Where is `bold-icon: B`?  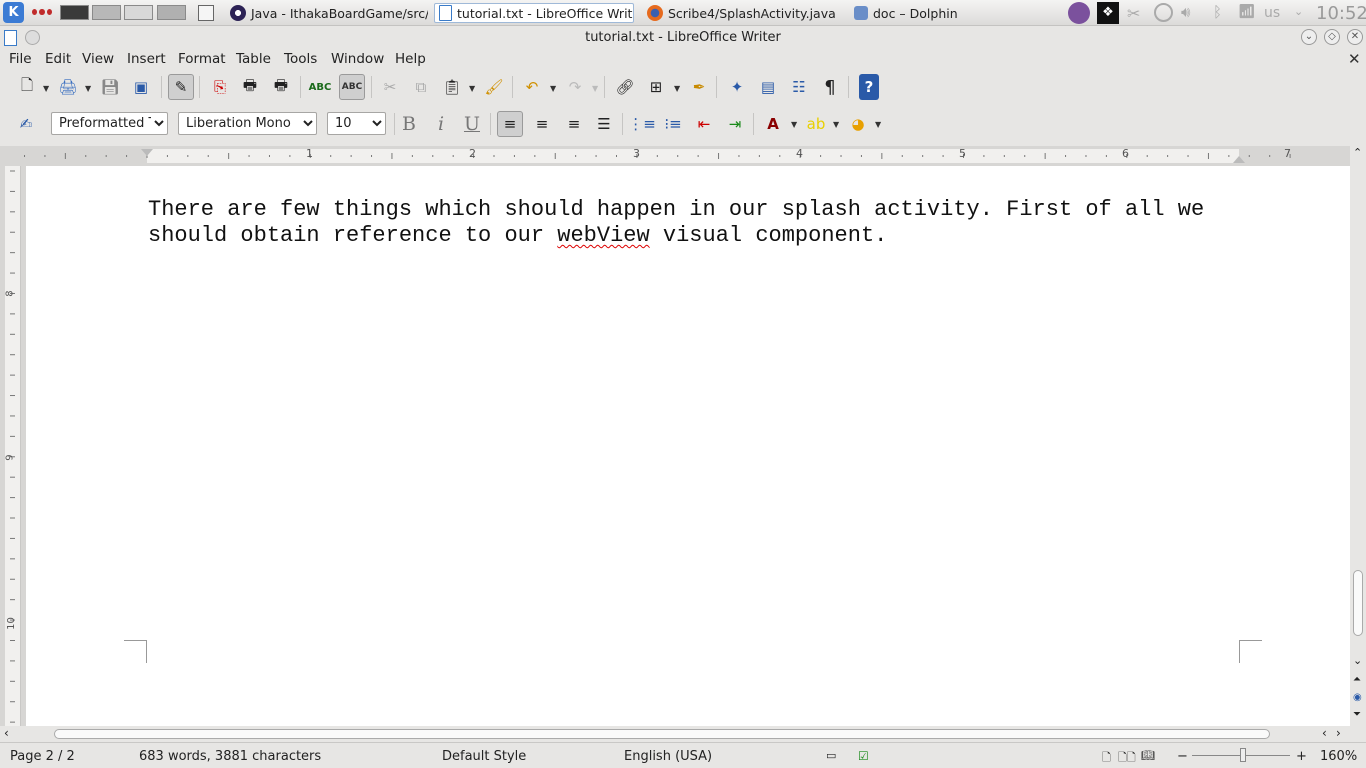
bold-icon: B is located at coordinates (409, 124).